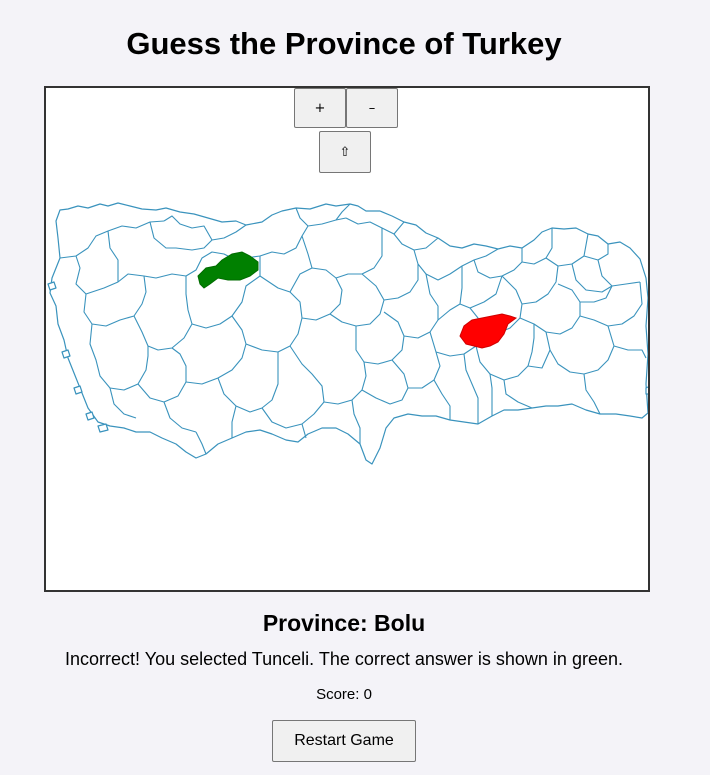 The image size is (710, 775). Describe the element at coordinates (345, 152) in the screenshot. I see `reset-view-button: ⇧` at that location.